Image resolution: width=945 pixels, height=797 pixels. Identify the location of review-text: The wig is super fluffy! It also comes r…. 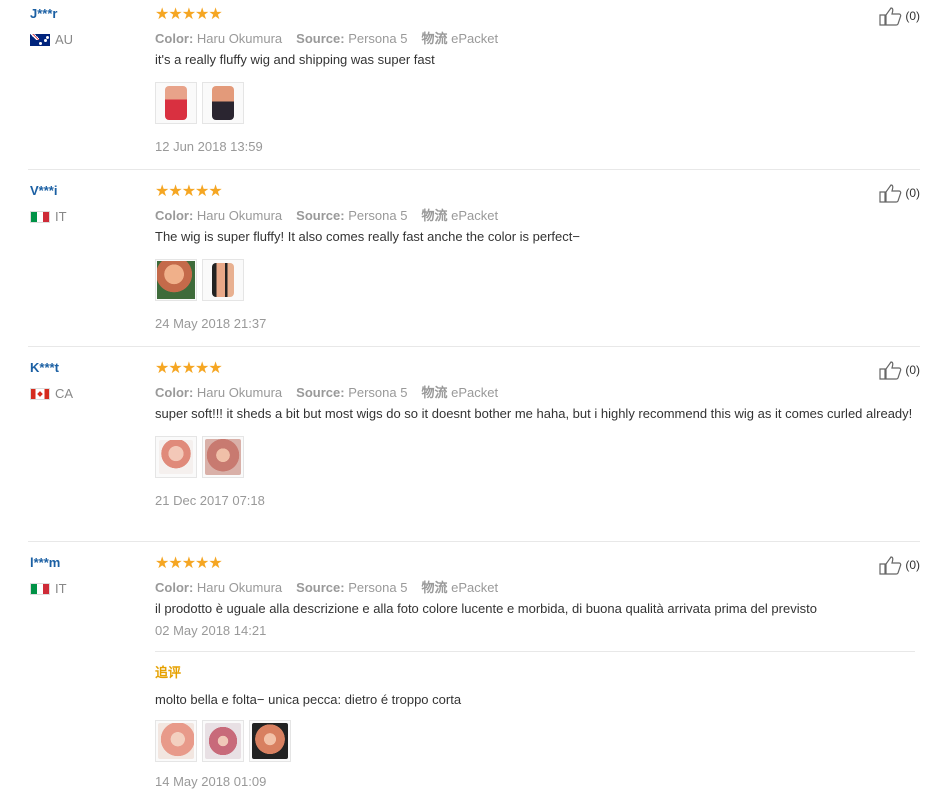
(367, 236).